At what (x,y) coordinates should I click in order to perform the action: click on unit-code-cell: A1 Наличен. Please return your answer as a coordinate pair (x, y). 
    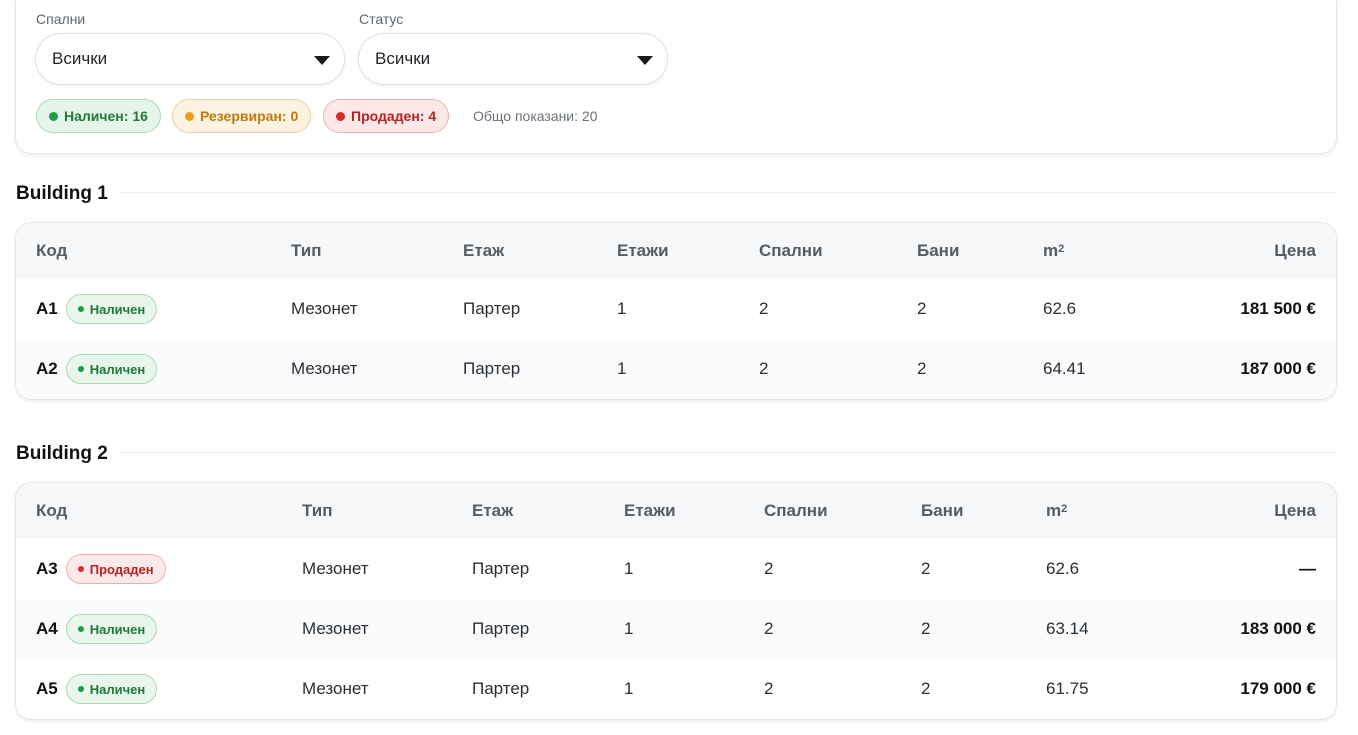
    Looking at the image, I should click on (97, 309).